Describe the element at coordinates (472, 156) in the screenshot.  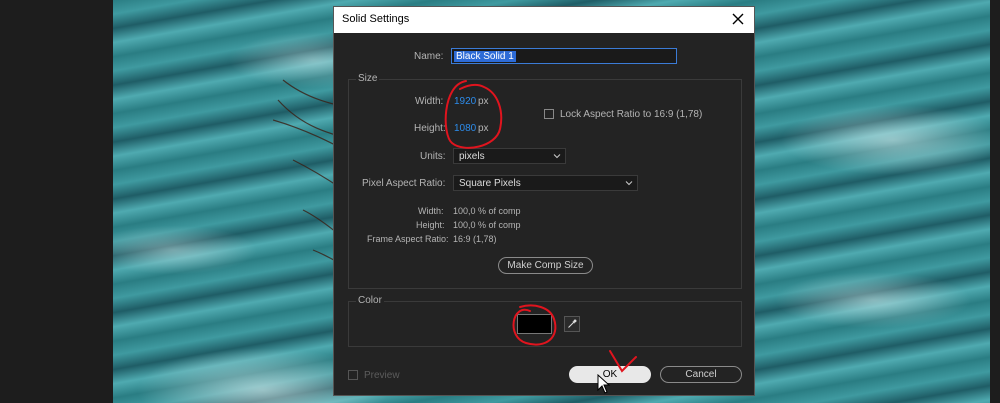
I see `units-value: pixels` at that location.